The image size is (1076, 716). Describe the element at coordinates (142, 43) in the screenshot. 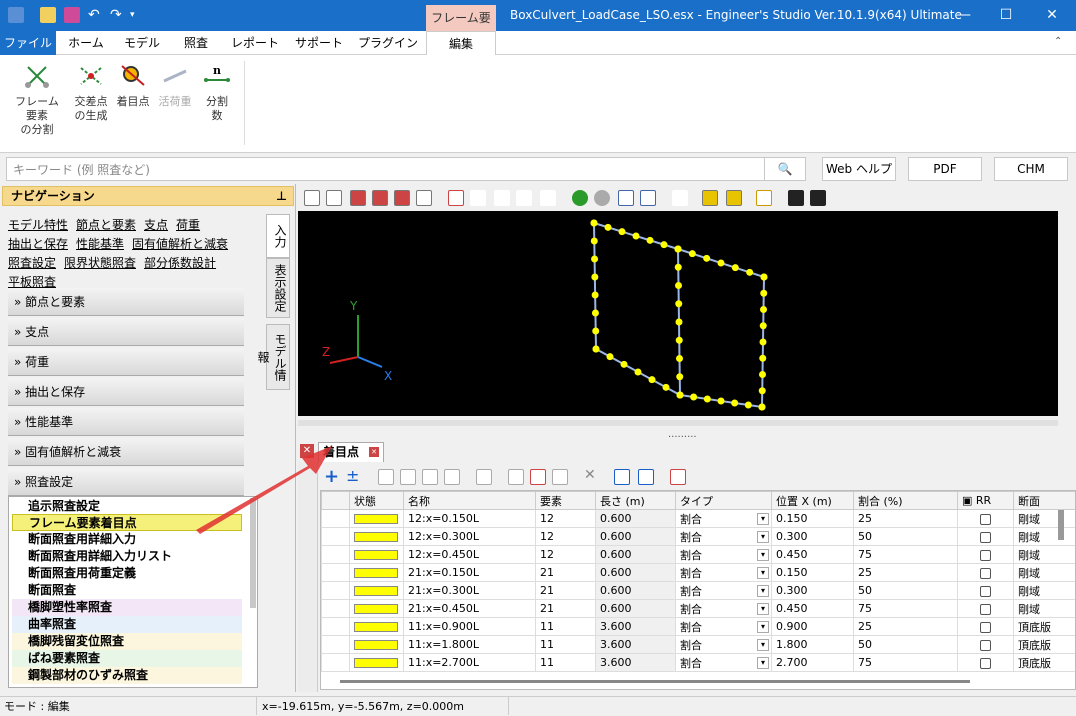

I see `tab-model: モデル` at that location.